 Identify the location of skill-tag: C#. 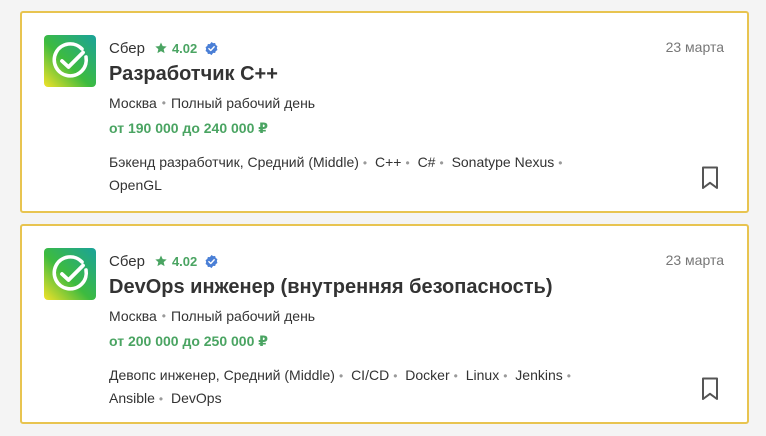
(426, 162).